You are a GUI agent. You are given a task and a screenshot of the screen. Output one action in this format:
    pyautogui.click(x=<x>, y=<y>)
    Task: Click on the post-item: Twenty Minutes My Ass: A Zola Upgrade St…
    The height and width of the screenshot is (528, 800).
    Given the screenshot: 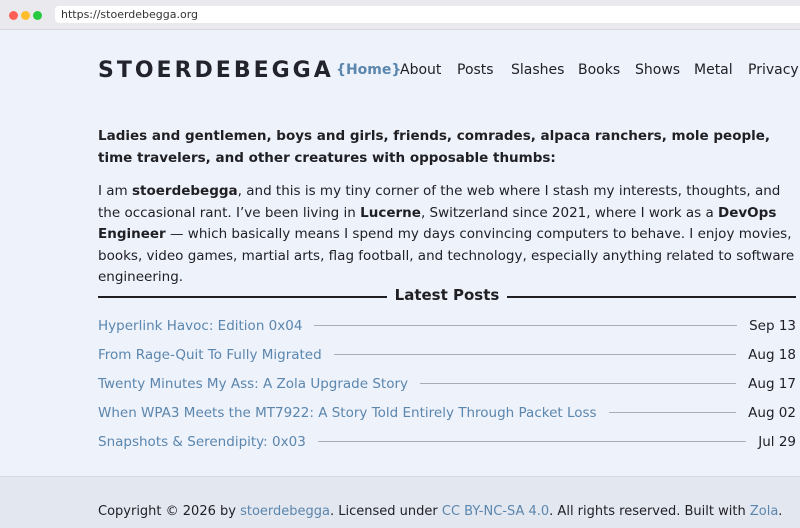 What is the action you would take?
    pyautogui.click(x=447, y=383)
    